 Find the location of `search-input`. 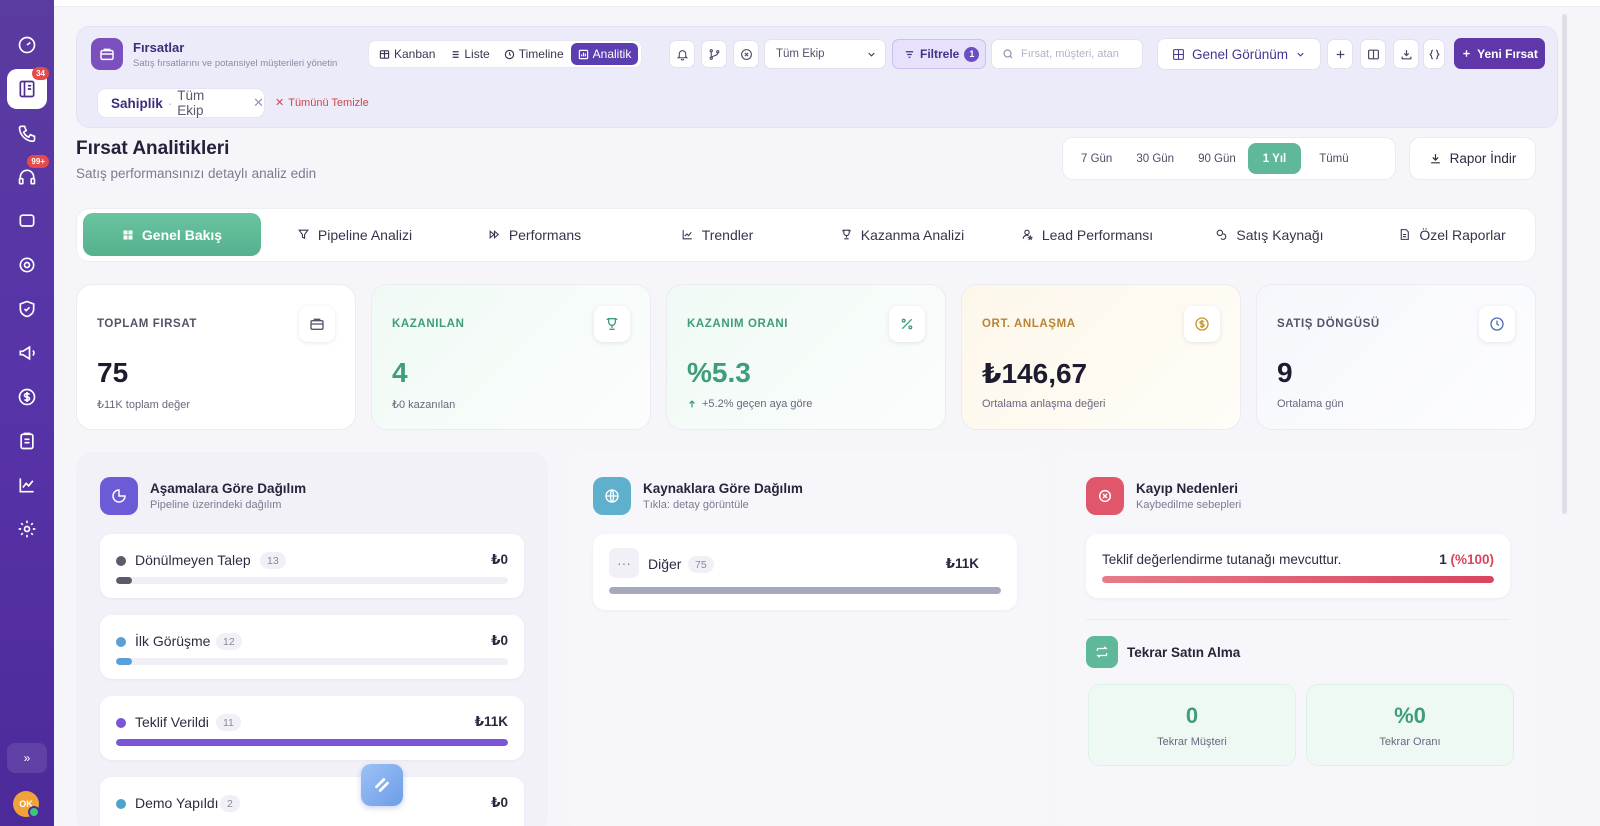

search-input is located at coordinates (1078, 54).